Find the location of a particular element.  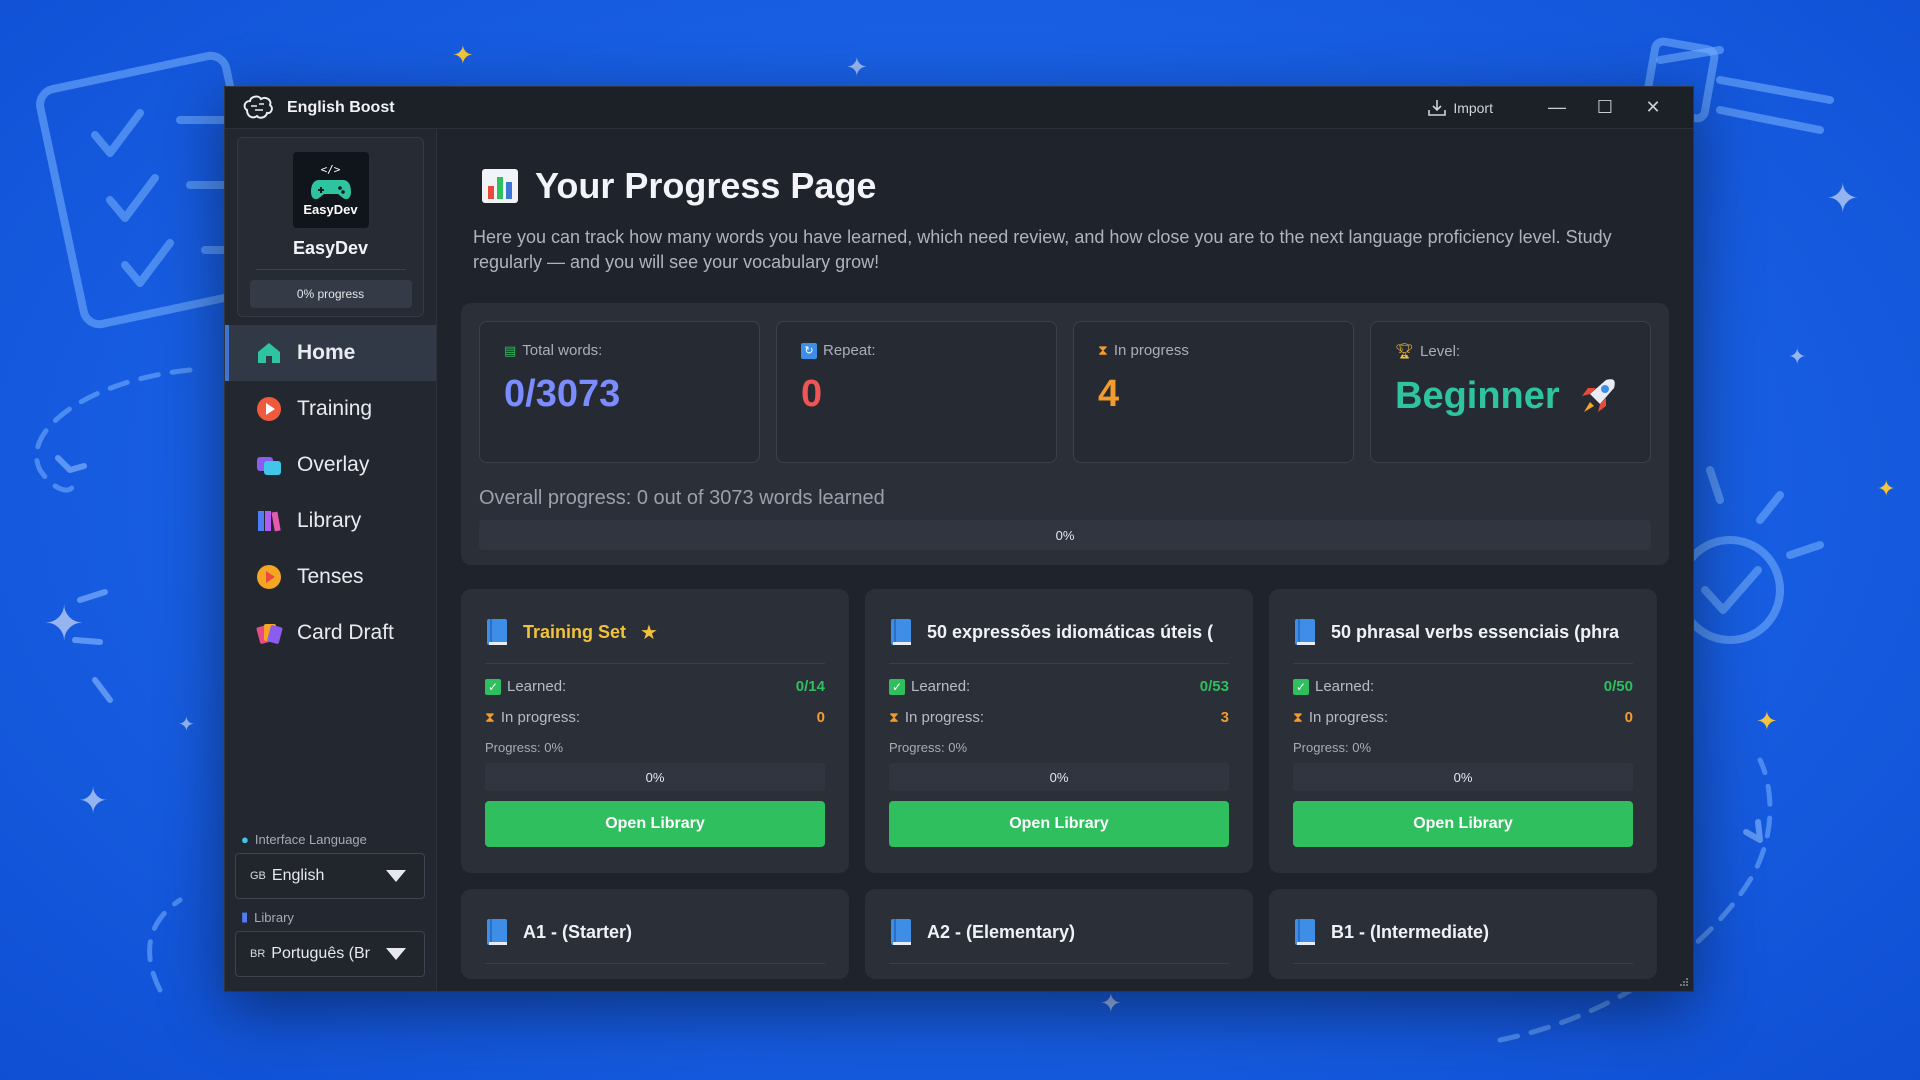

sidebar-item-label: Card Draft is located at coordinates (345, 632).